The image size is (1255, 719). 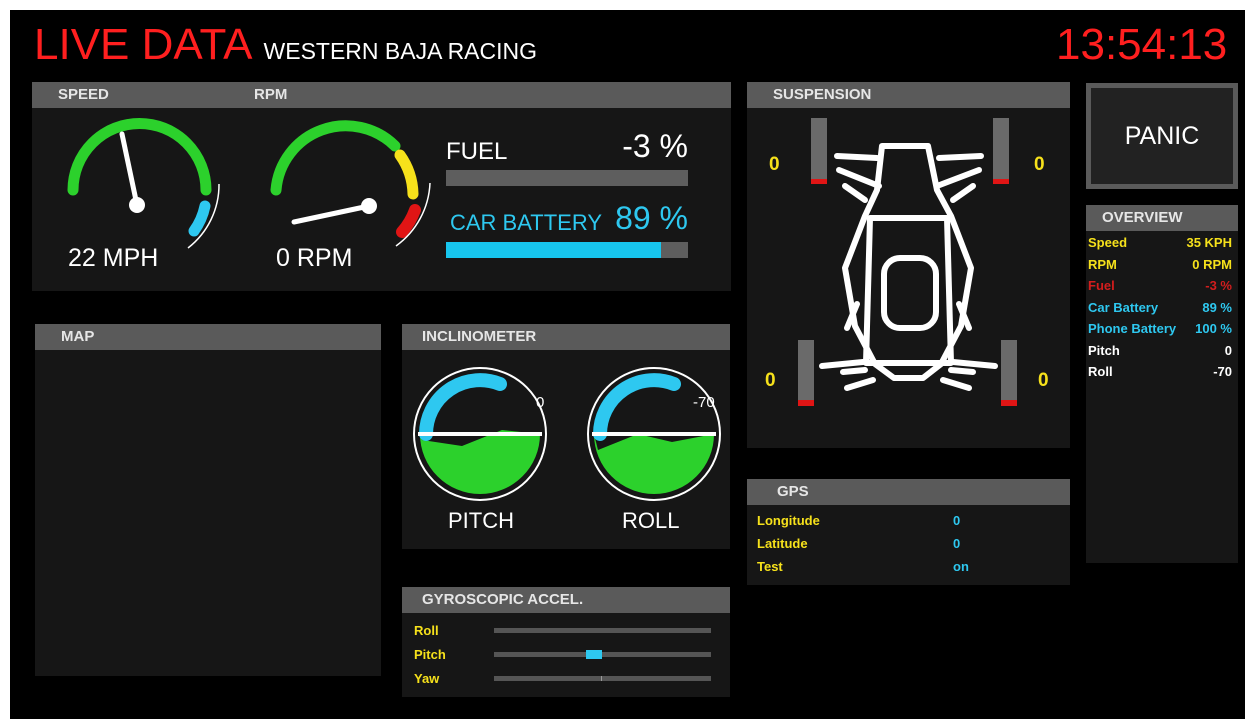 I want to click on pitch-label: PITCH, so click(x=481, y=520).